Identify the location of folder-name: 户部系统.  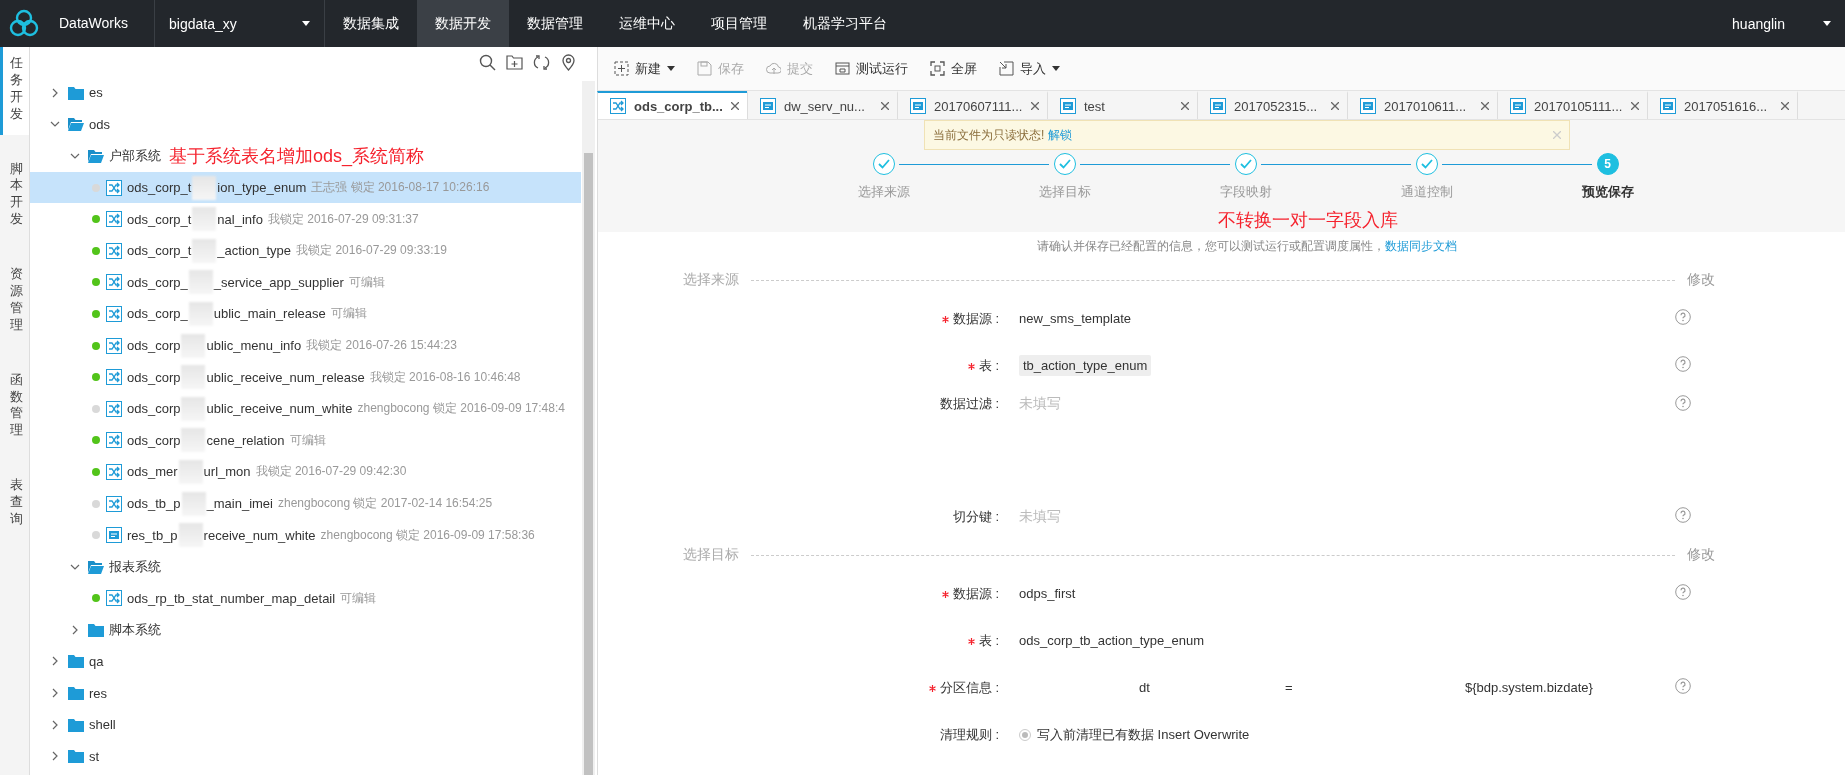
(135, 156).